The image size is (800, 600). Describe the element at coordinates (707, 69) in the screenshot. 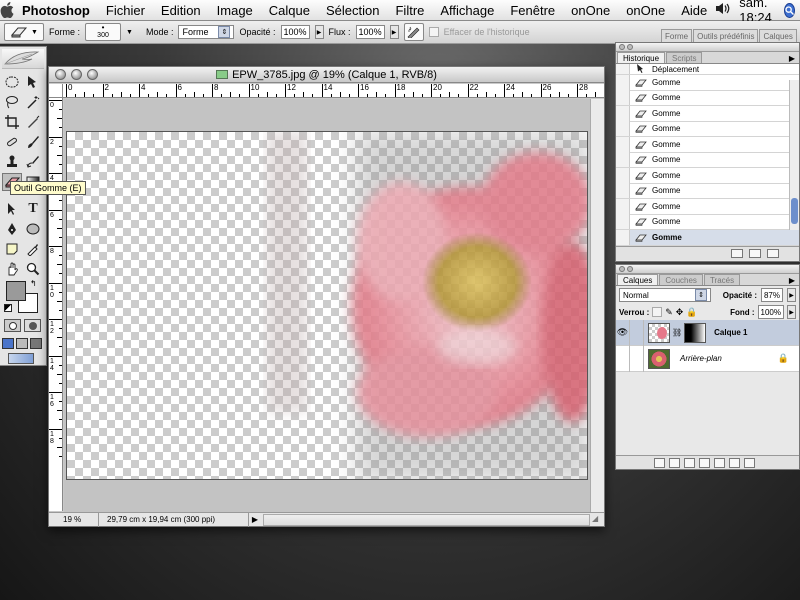

I see `history-item: Déplacement` at that location.